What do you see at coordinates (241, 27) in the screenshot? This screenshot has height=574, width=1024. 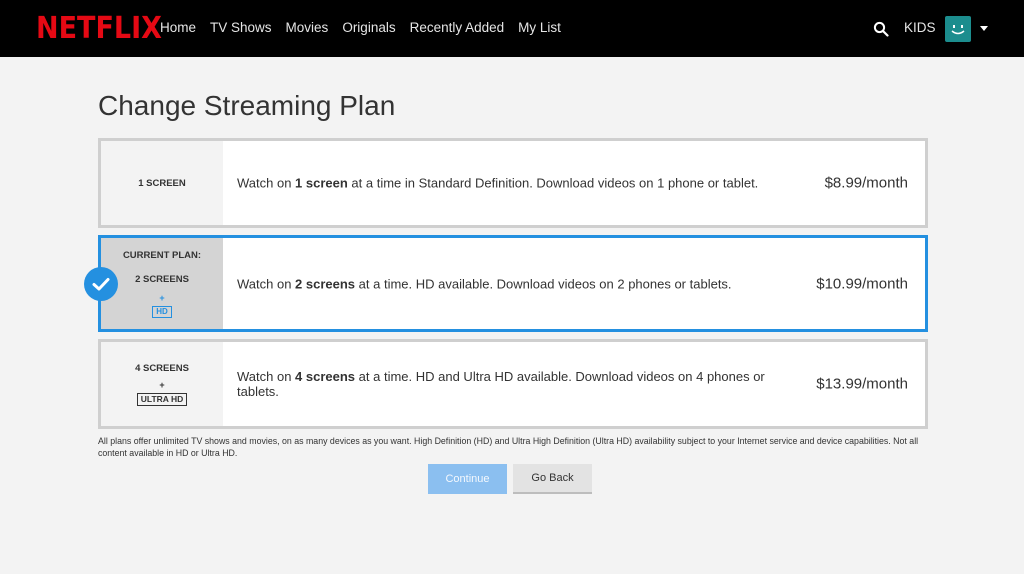 I see `nav-tv-shows: TV Shows` at bounding box center [241, 27].